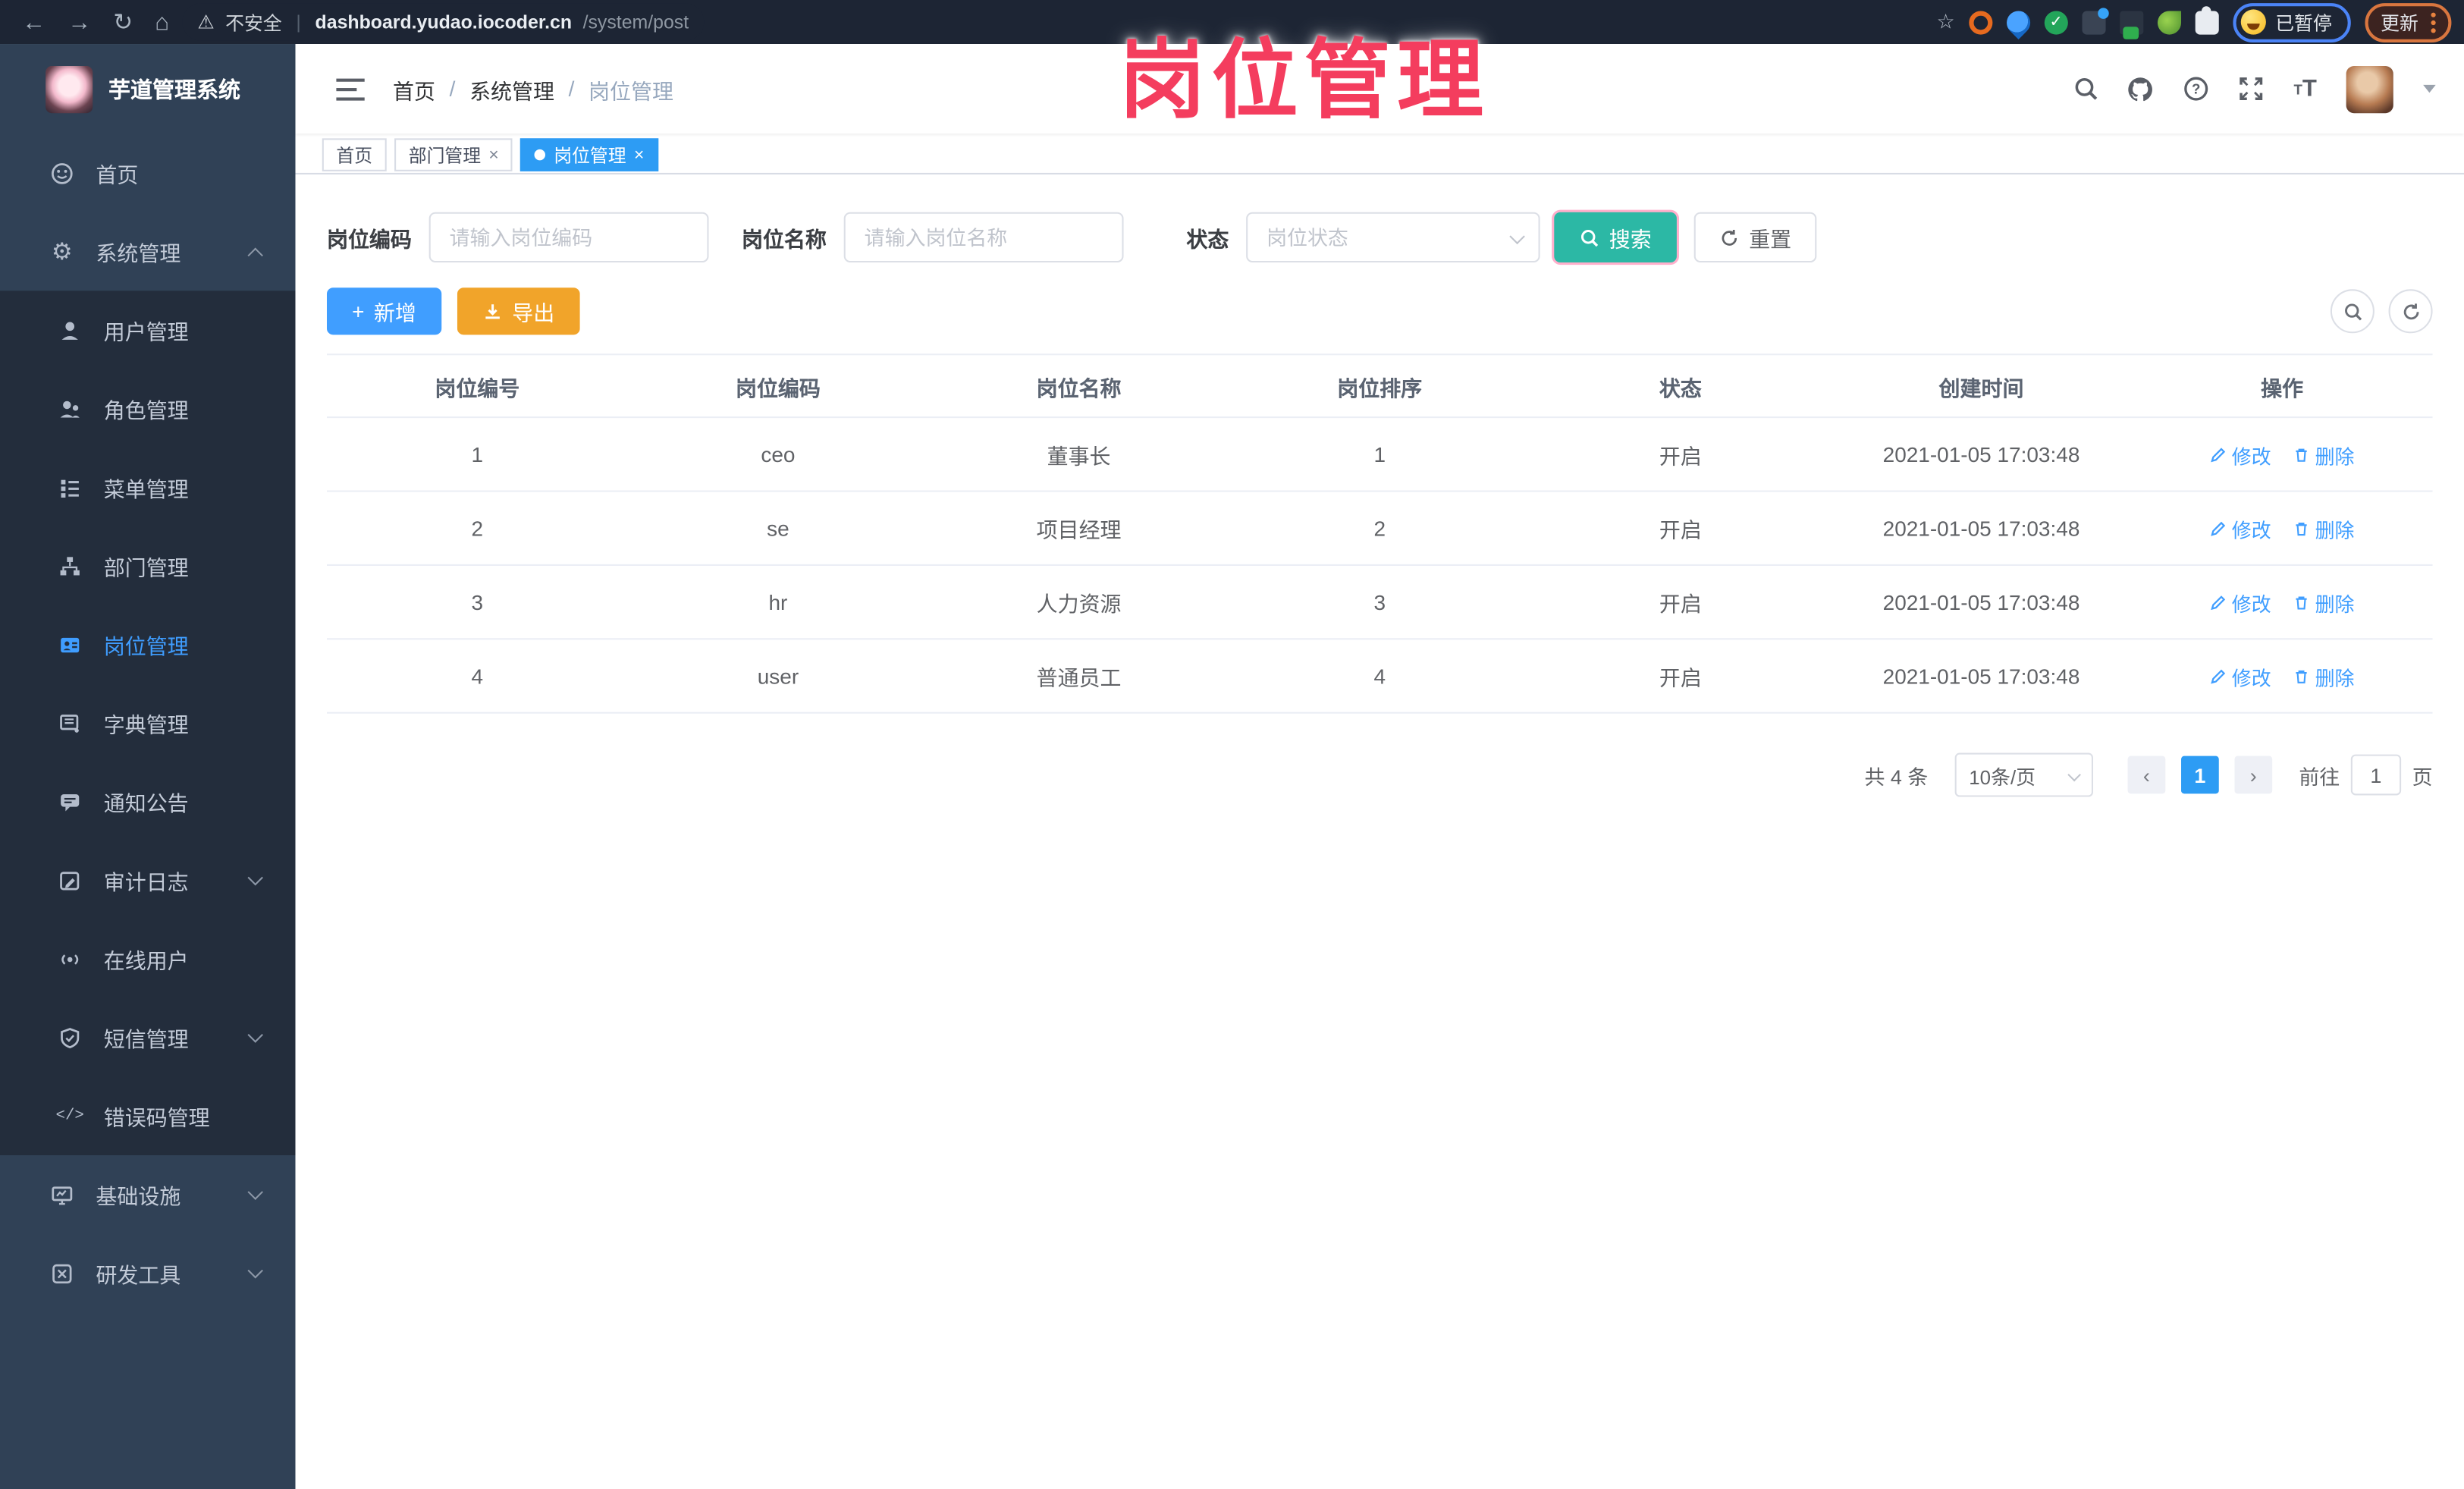 This screenshot has height=1489, width=2464. Describe the element at coordinates (148, 487) in the screenshot. I see `sidebar-item-menus: 菜单管理` at that location.